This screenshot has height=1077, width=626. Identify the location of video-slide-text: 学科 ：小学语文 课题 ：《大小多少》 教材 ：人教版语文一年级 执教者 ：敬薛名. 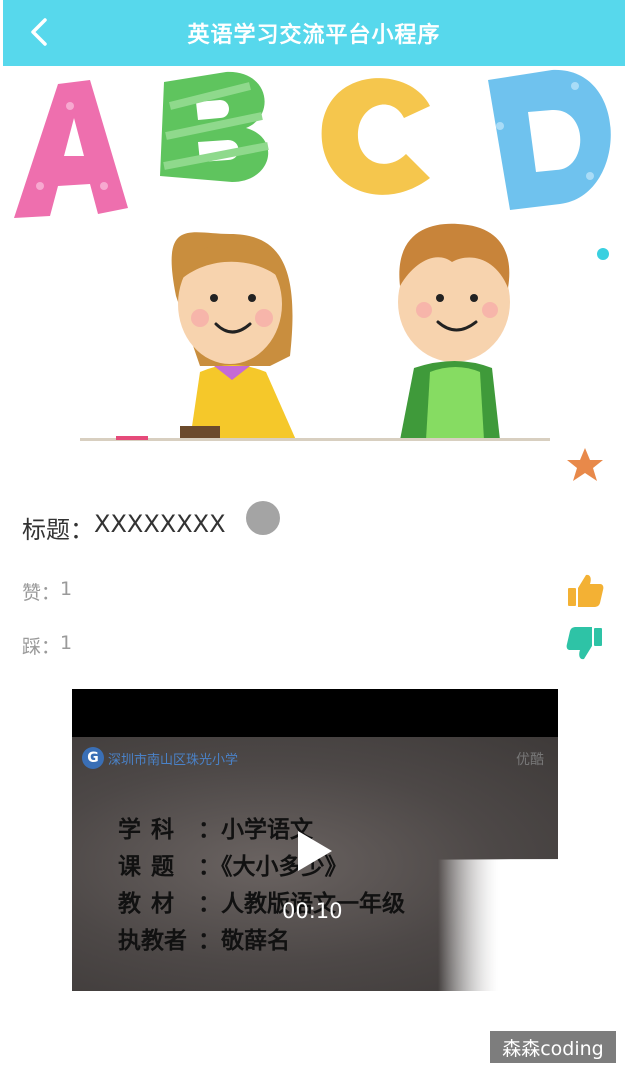
(261, 885).